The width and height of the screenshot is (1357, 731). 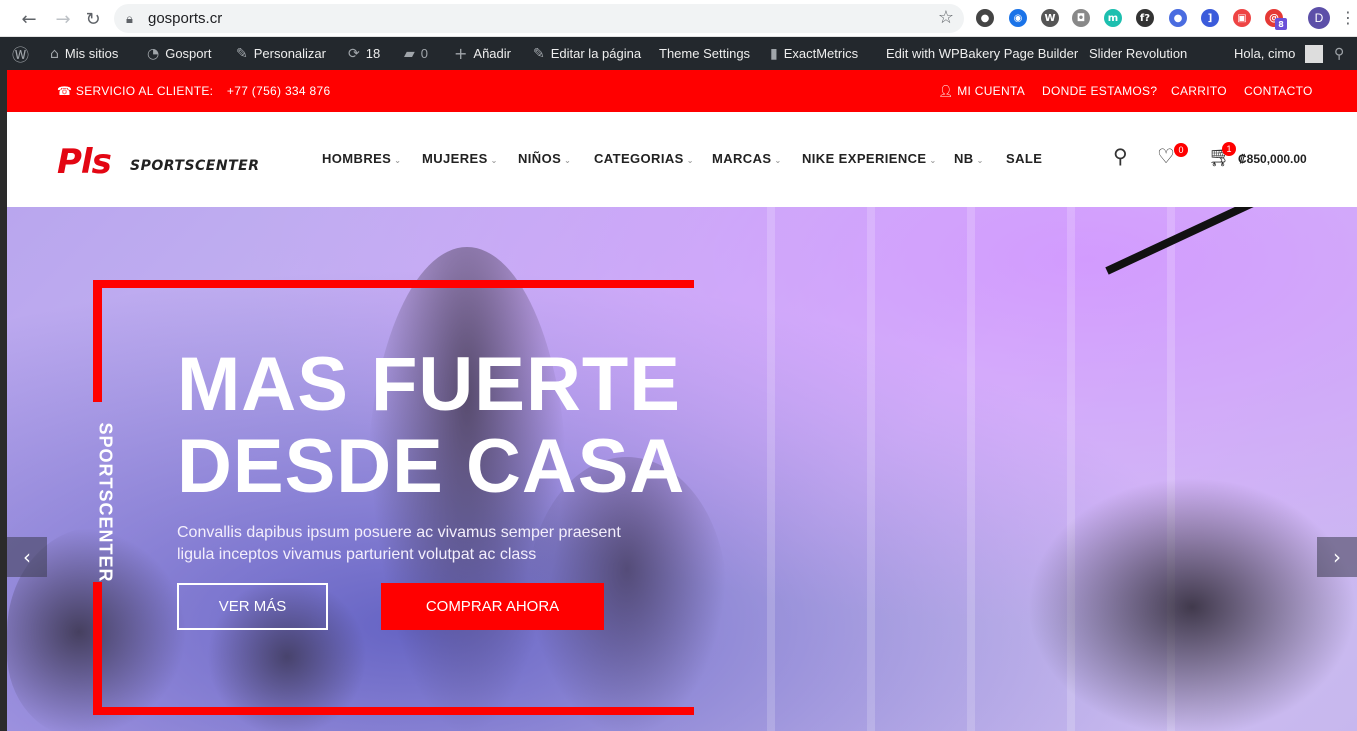 What do you see at coordinates (27, 557) in the screenshot?
I see `slider-prev-arrow-icon: ‹` at bounding box center [27, 557].